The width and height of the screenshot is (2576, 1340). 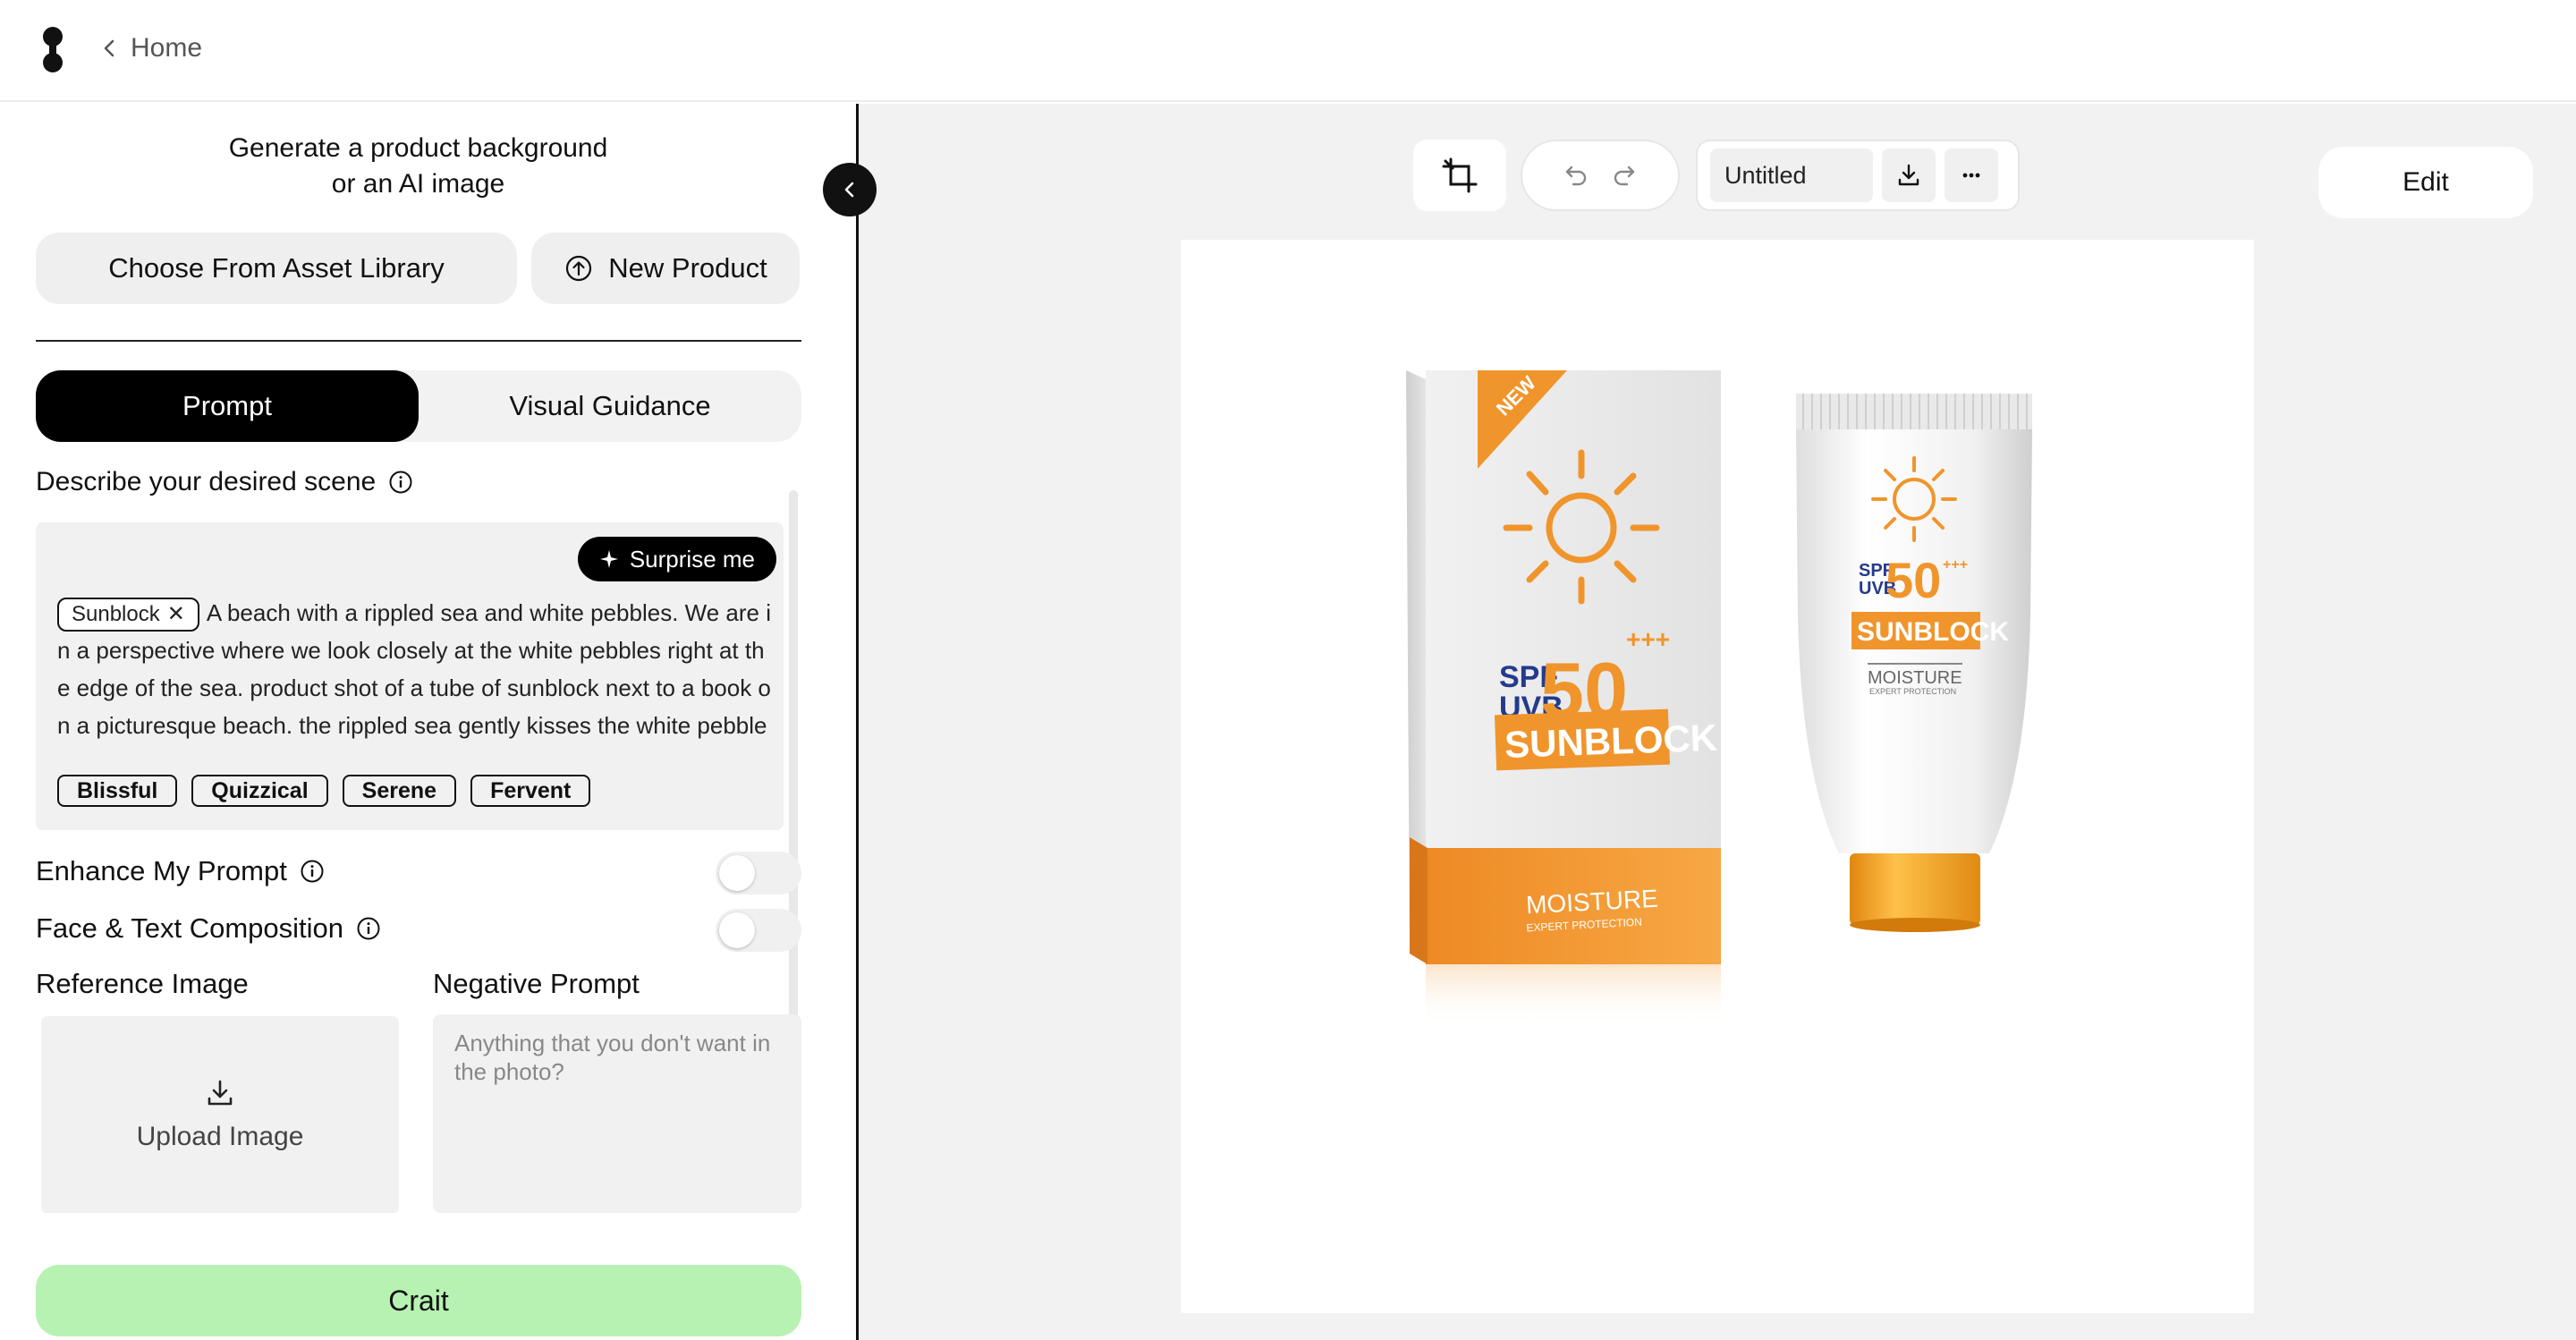 I want to click on tab-prompt: Prompt, so click(x=227, y=406).